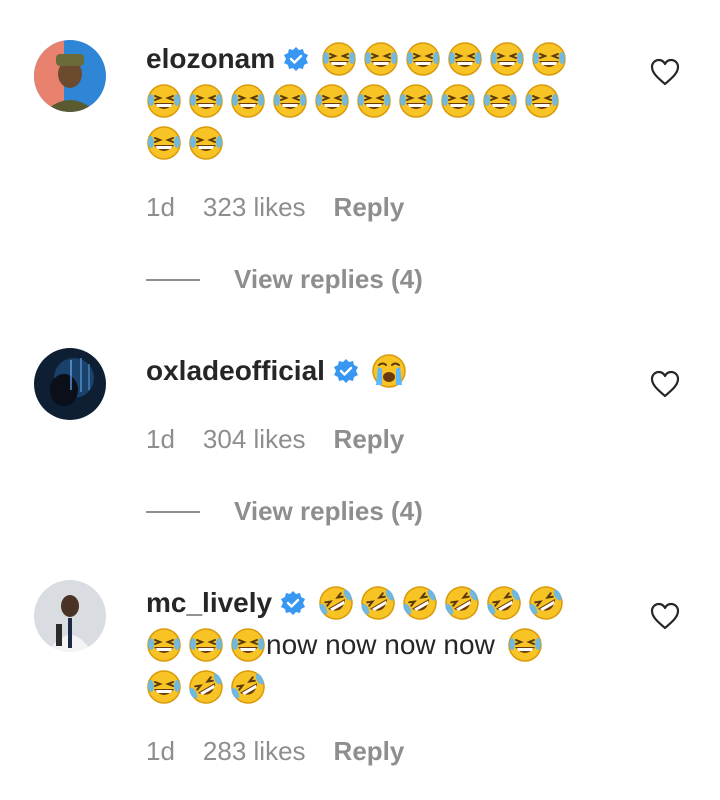 The image size is (720, 800). What do you see at coordinates (388, 371) in the screenshot?
I see `loudly-crying-emoji` at bounding box center [388, 371].